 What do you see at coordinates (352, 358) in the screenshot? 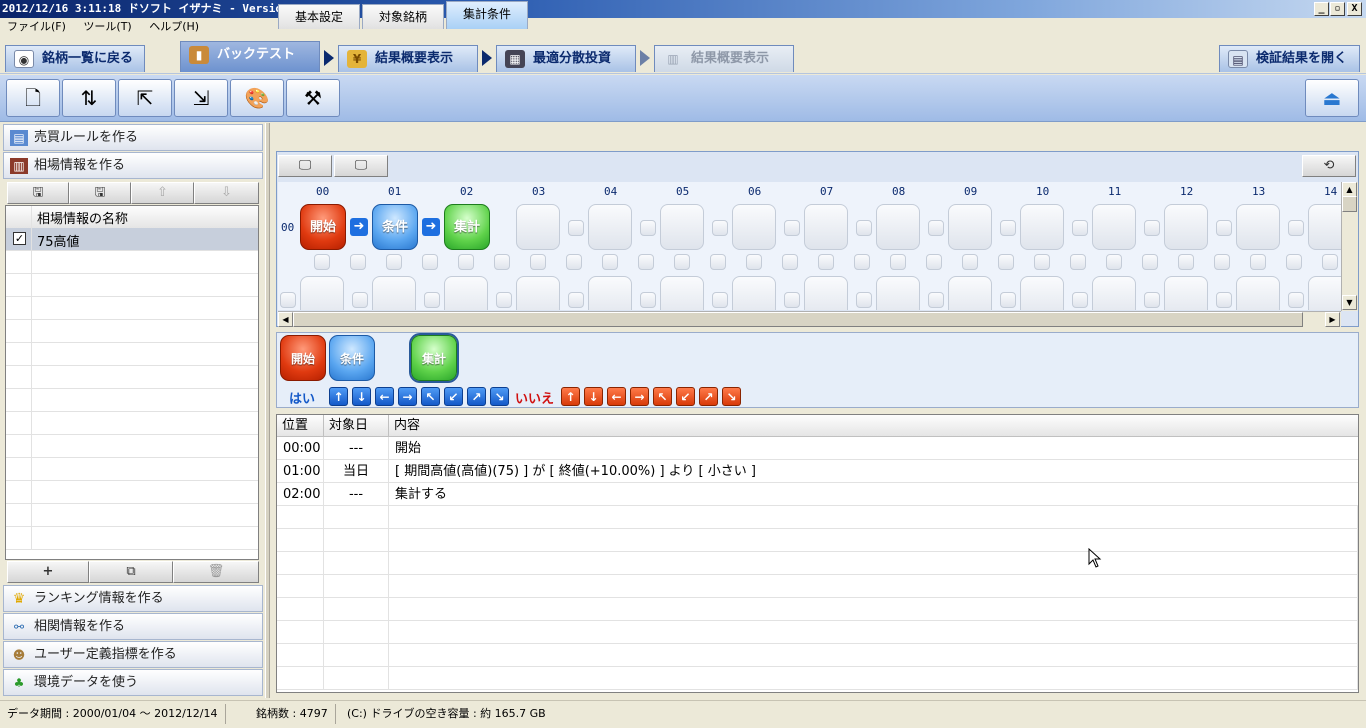
I see `palette-condition: 条件` at bounding box center [352, 358].